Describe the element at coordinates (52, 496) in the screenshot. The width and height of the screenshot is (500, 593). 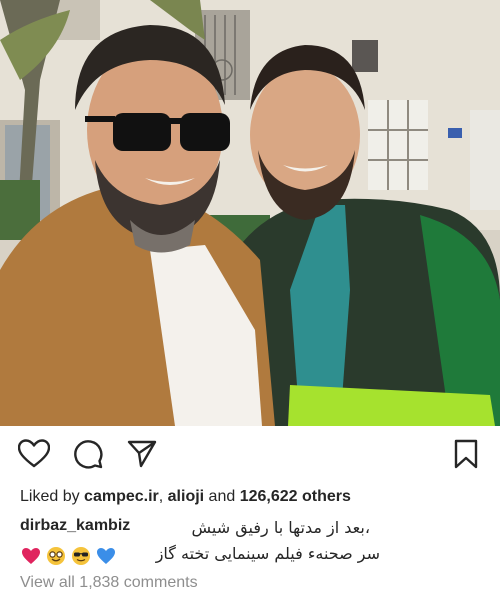
I see `likes-prefix: Liked by` at that location.